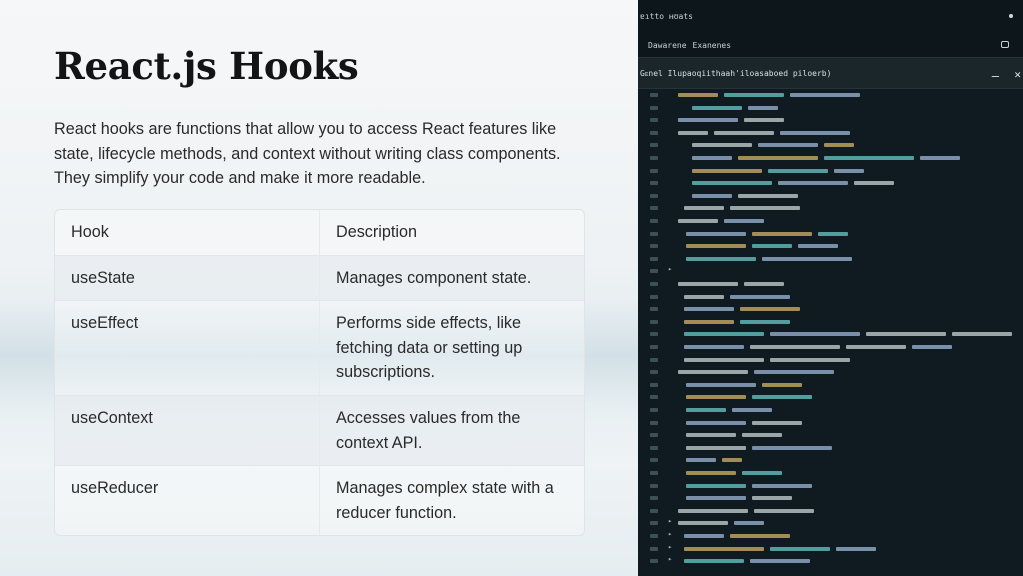  I want to click on editor-title-bar: ɐıtto ʜʊats, so click(830, 16).